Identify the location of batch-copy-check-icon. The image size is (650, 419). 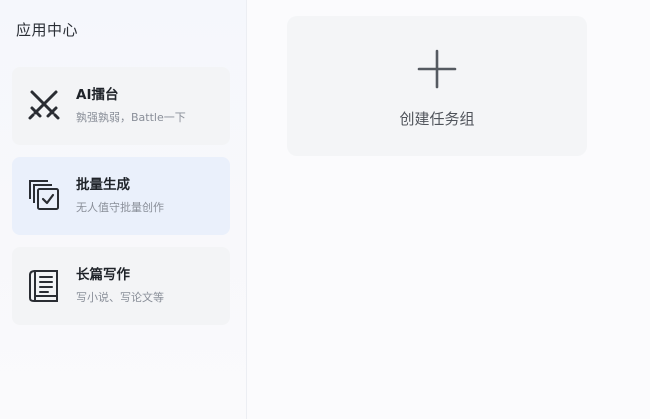
(44, 195).